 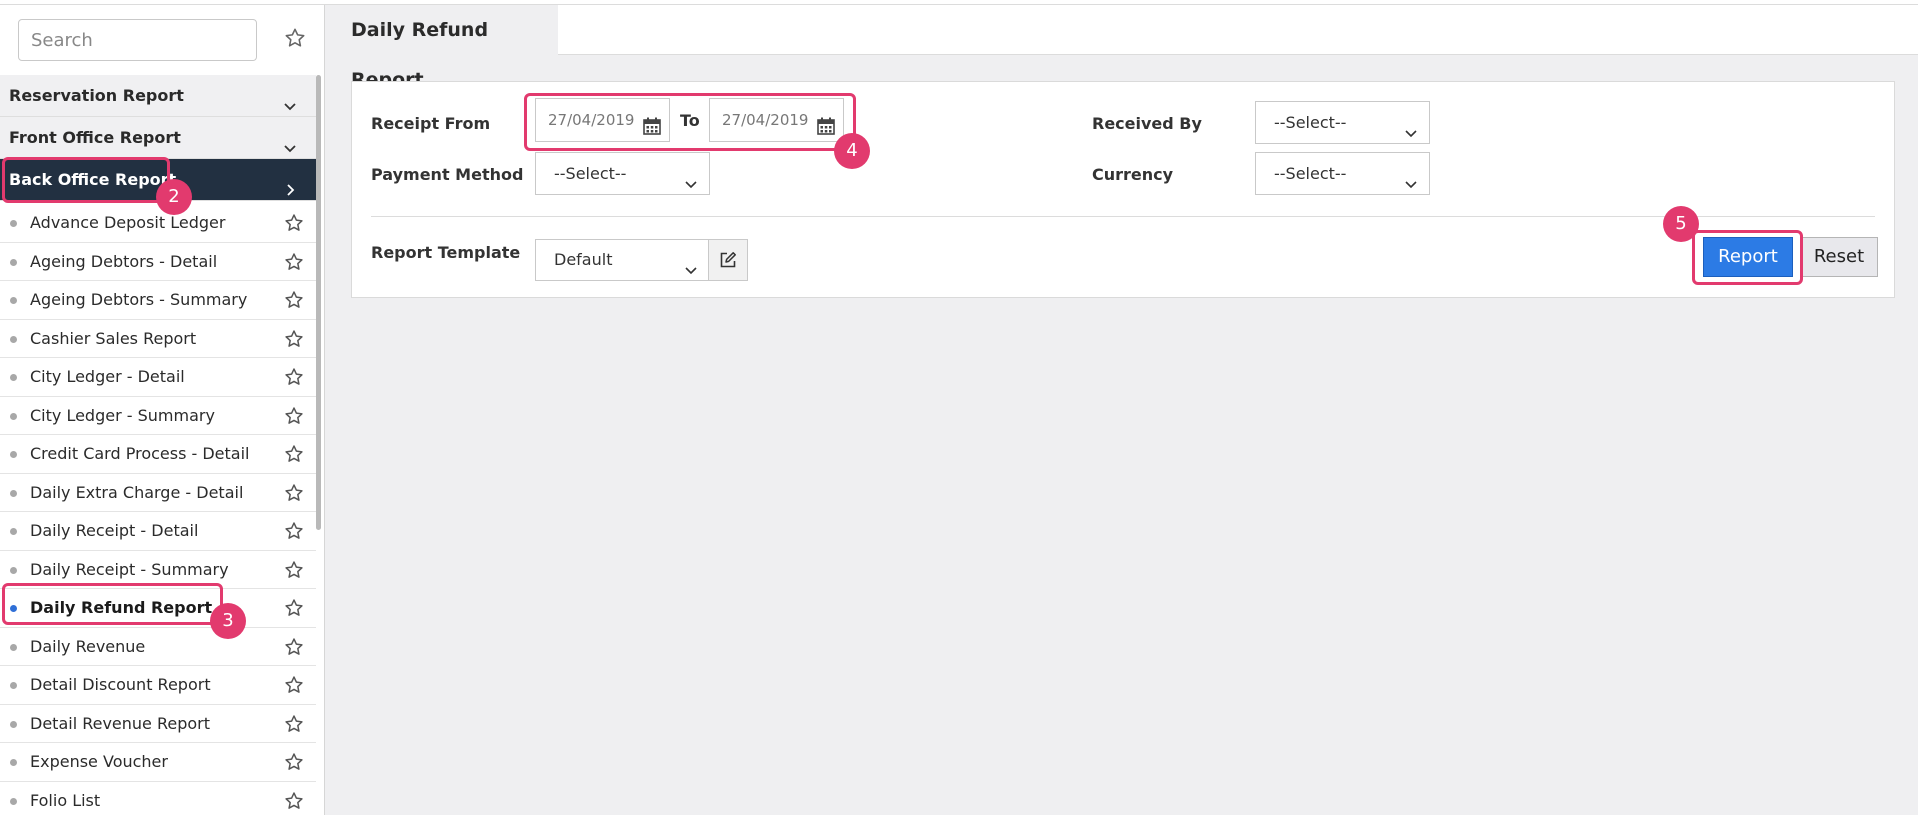 I want to click on sidebar-item: Ageing Debtors - Summary, so click(x=158, y=300).